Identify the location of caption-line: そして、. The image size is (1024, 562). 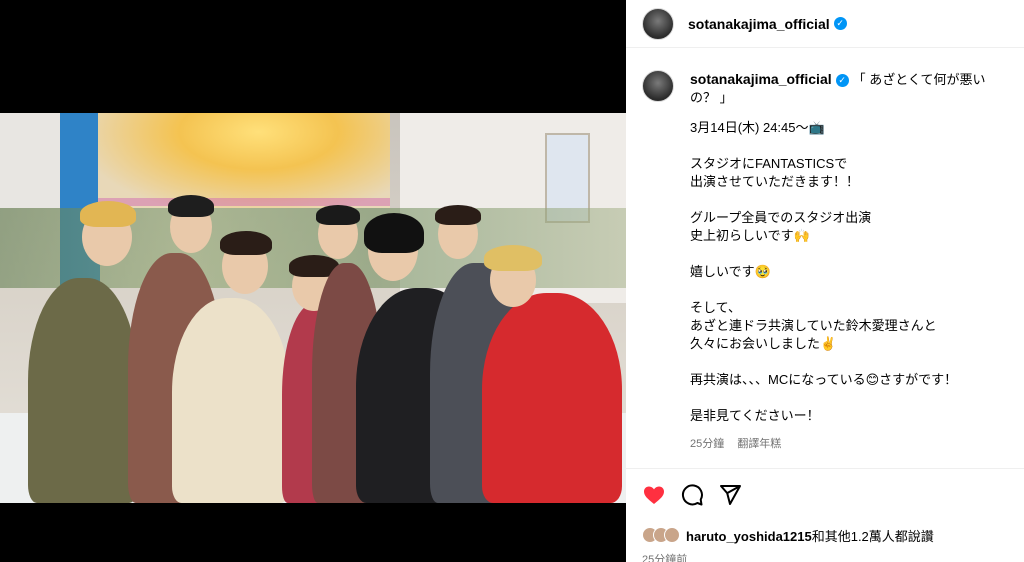
(715, 307).